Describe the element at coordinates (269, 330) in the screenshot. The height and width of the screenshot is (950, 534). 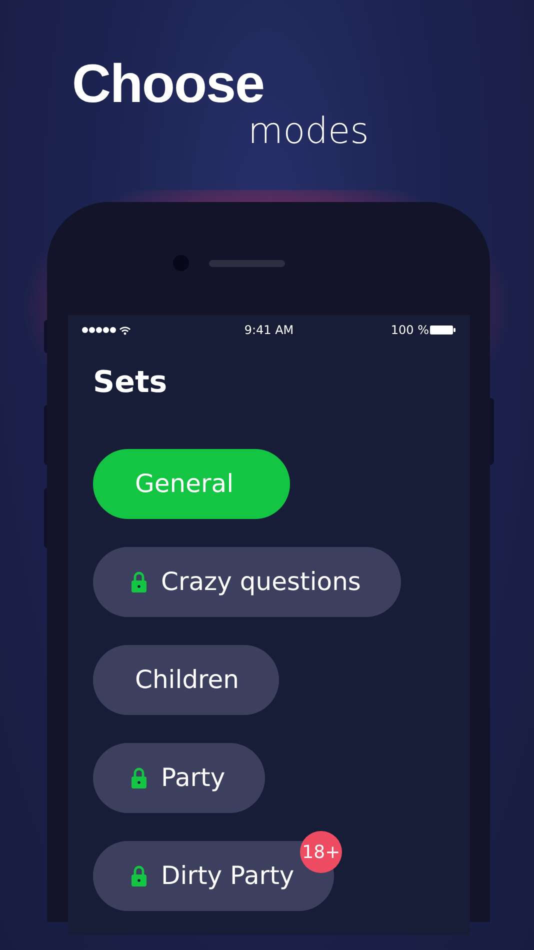
I see `status-time: 9:41 AM` at that location.